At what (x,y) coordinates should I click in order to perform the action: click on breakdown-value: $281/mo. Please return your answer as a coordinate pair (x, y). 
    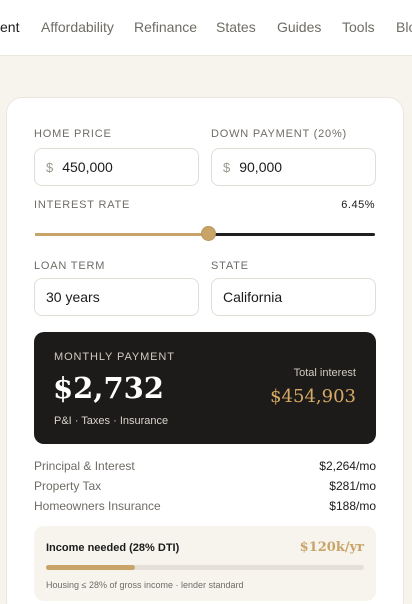
    Looking at the image, I should click on (352, 486).